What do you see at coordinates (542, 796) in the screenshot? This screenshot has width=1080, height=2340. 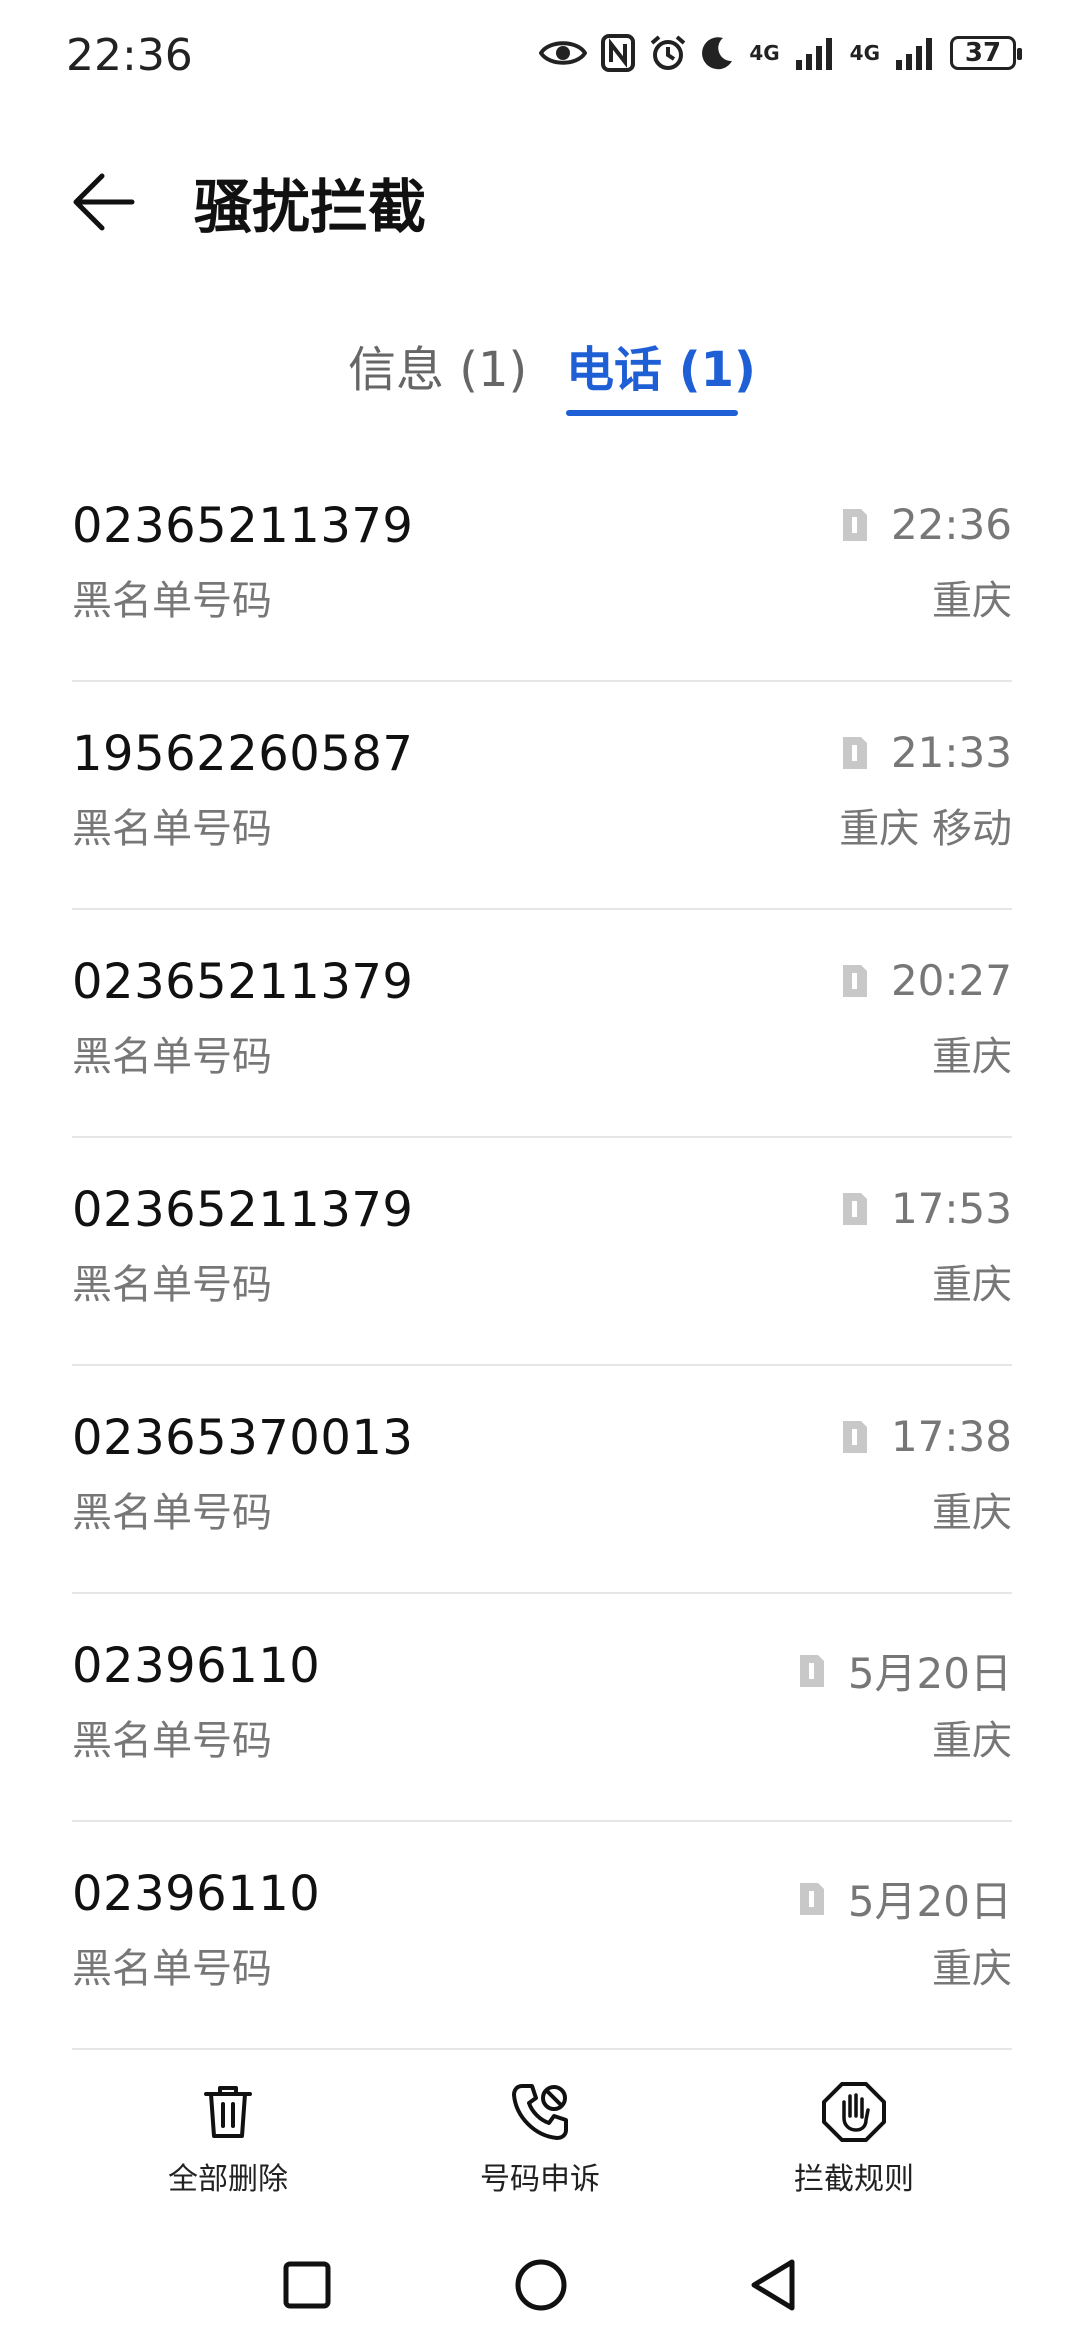 I see `call-row: 19562260587 黑名单号码 21:33 重庆 移动` at bounding box center [542, 796].